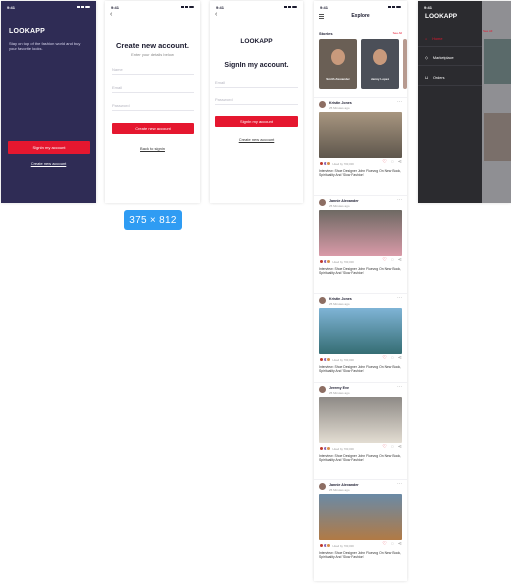 The height and width of the screenshot is (587, 511). I want to click on menu-item-label: Marketplace, so click(443, 57).